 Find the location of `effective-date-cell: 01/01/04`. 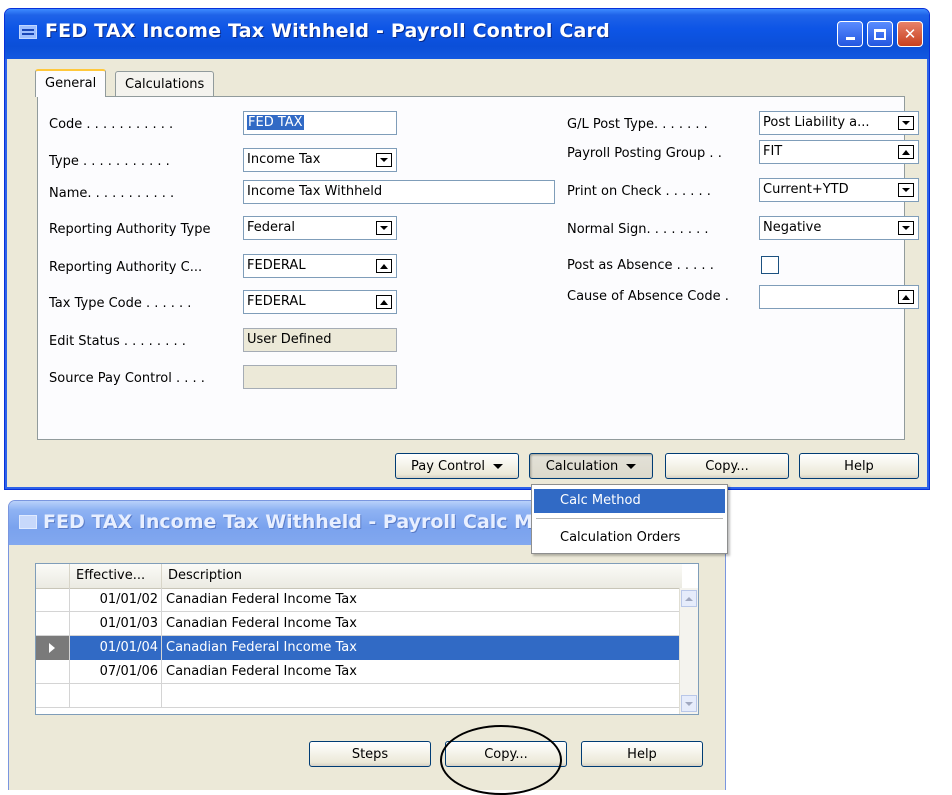

effective-date-cell: 01/01/04 is located at coordinates (116, 648).